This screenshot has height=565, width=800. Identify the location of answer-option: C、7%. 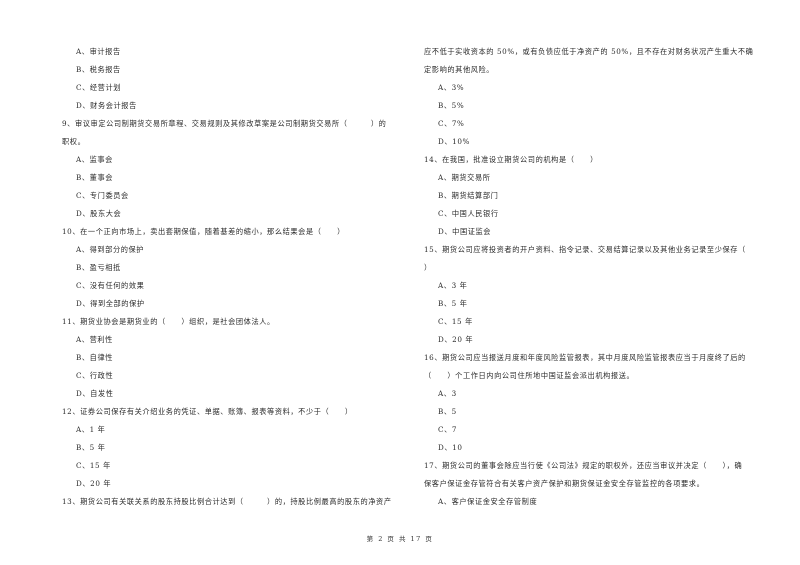
(451, 123).